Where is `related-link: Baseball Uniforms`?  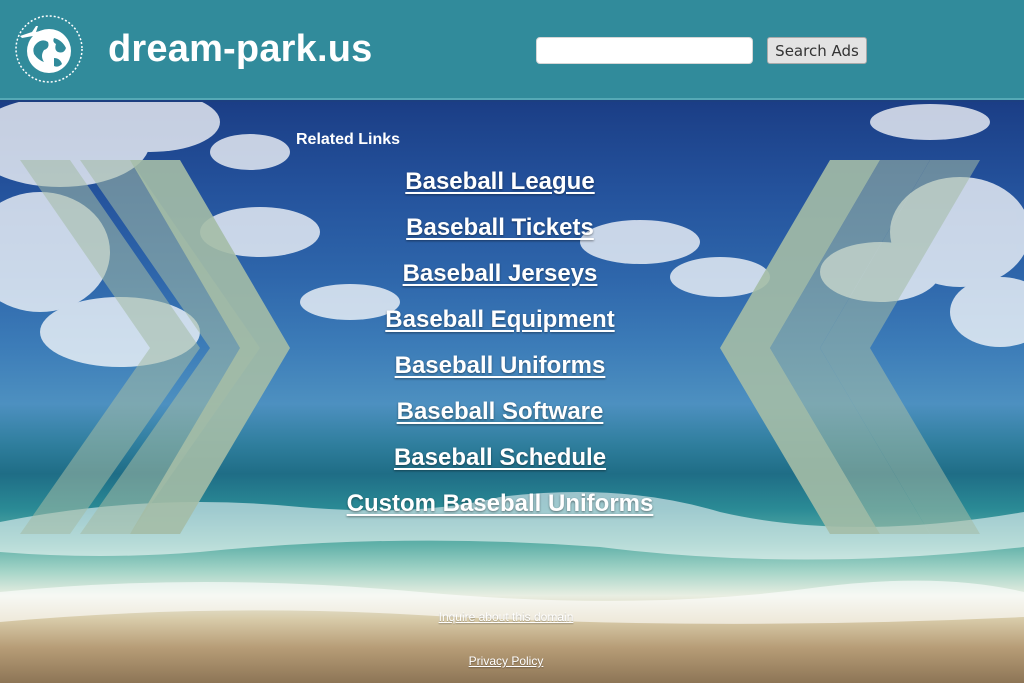
related-link: Baseball Uniforms is located at coordinates (500, 366).